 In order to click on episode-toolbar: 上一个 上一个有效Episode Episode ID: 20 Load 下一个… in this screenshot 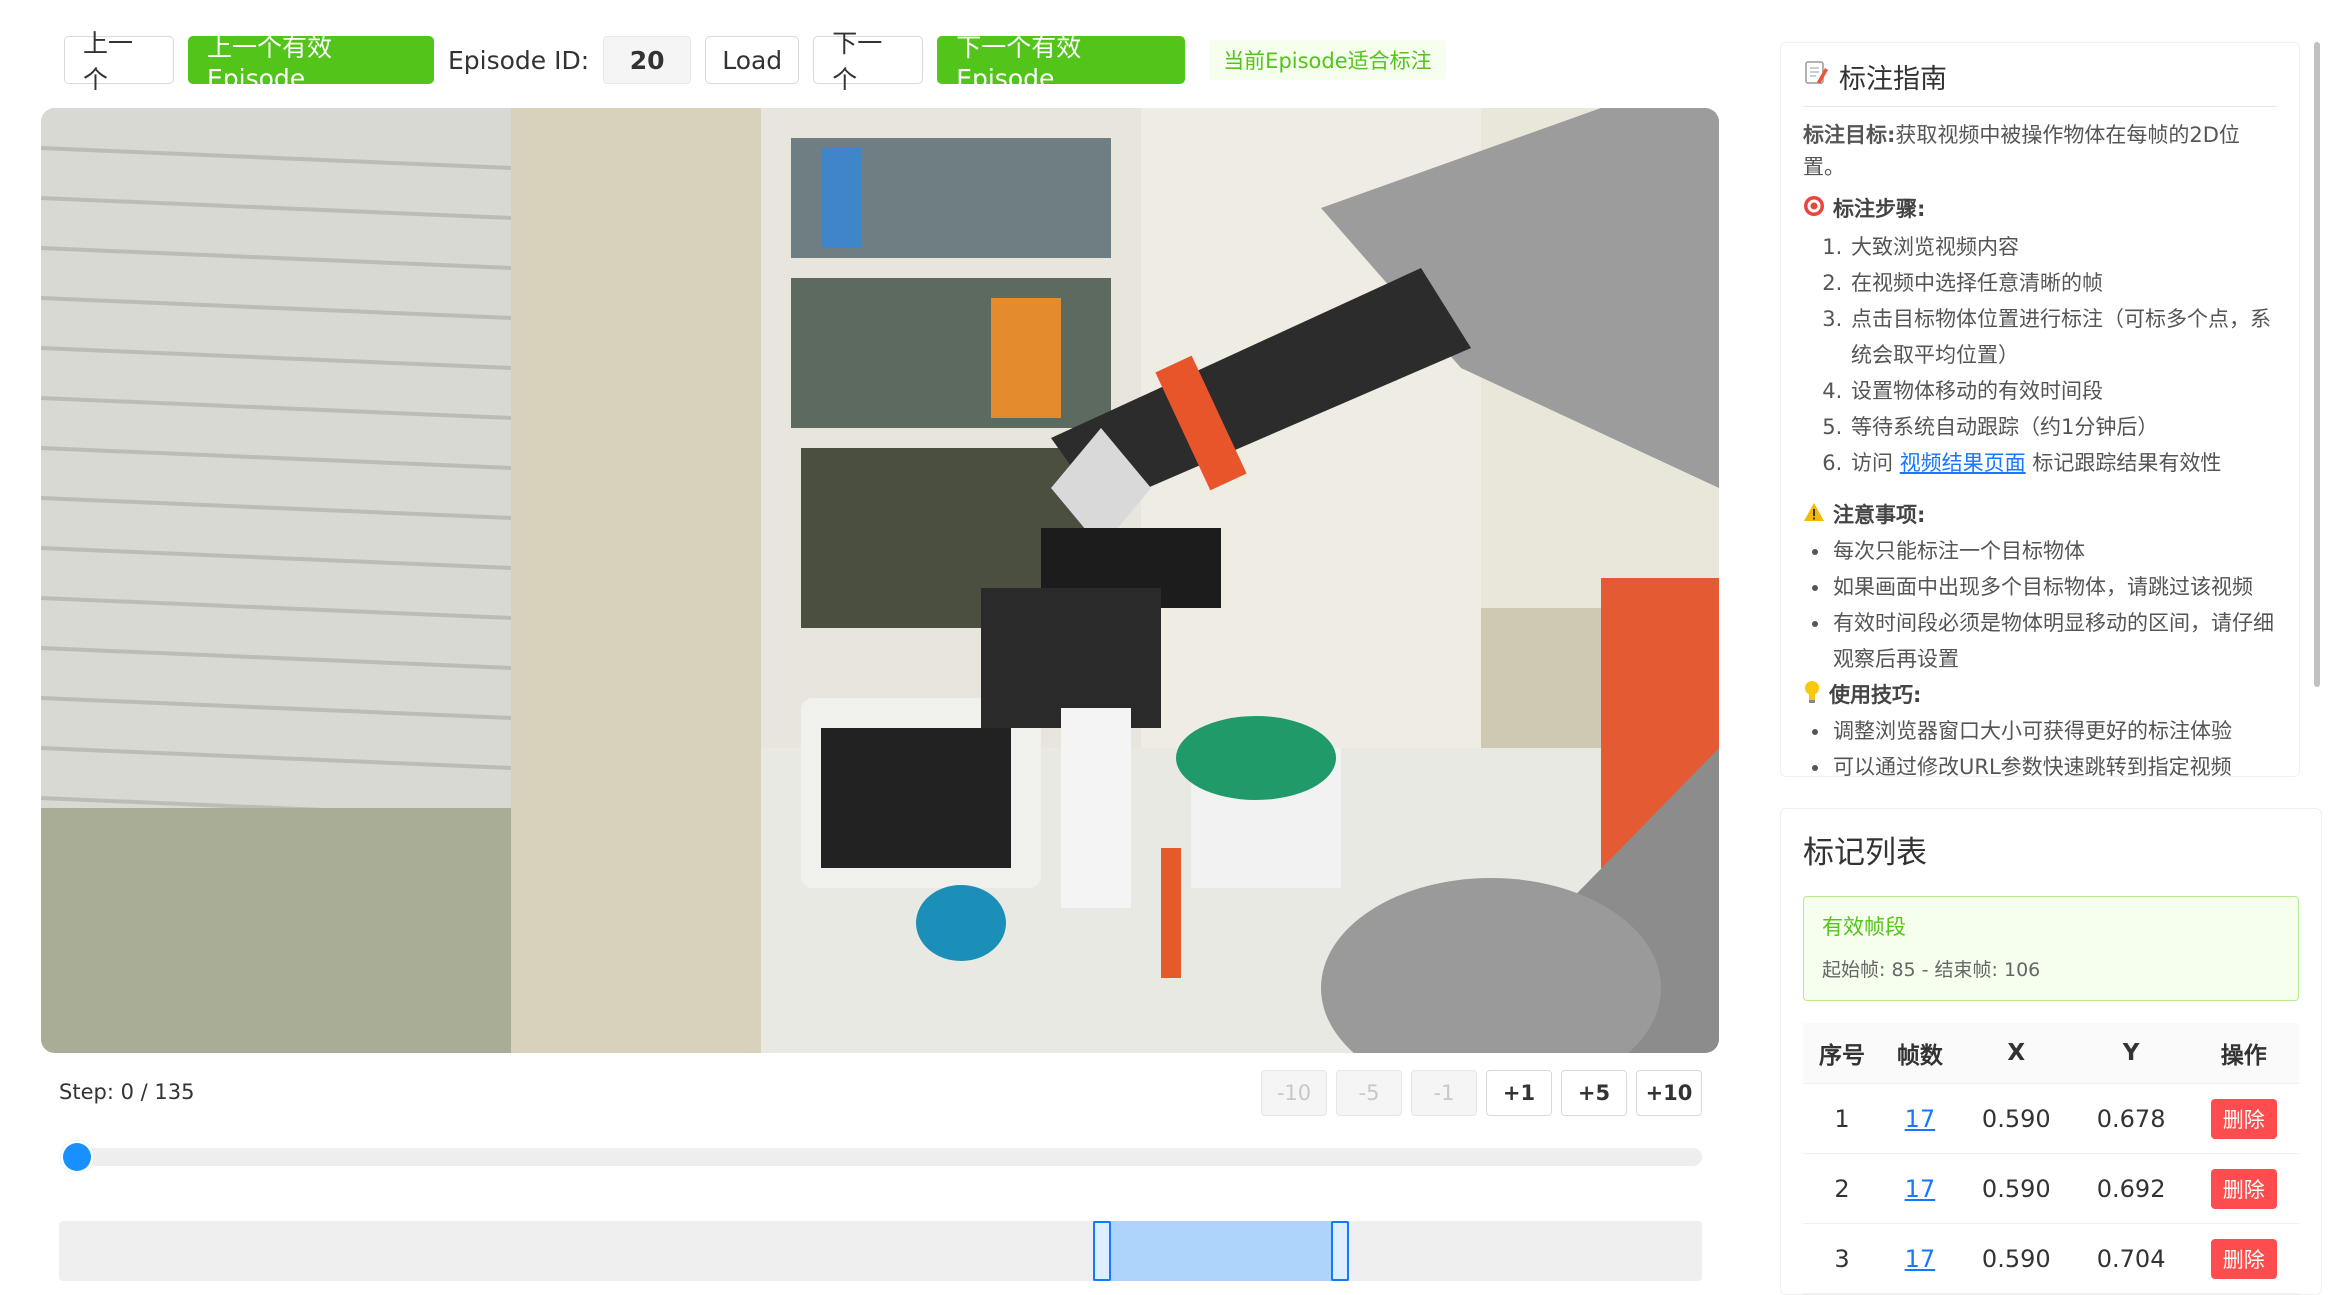, I will do `click(755, 61)`.